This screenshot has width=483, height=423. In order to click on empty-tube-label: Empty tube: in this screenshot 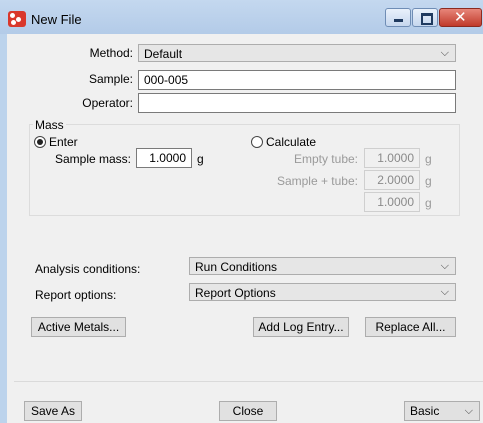, I will do `click(325, 159)`.